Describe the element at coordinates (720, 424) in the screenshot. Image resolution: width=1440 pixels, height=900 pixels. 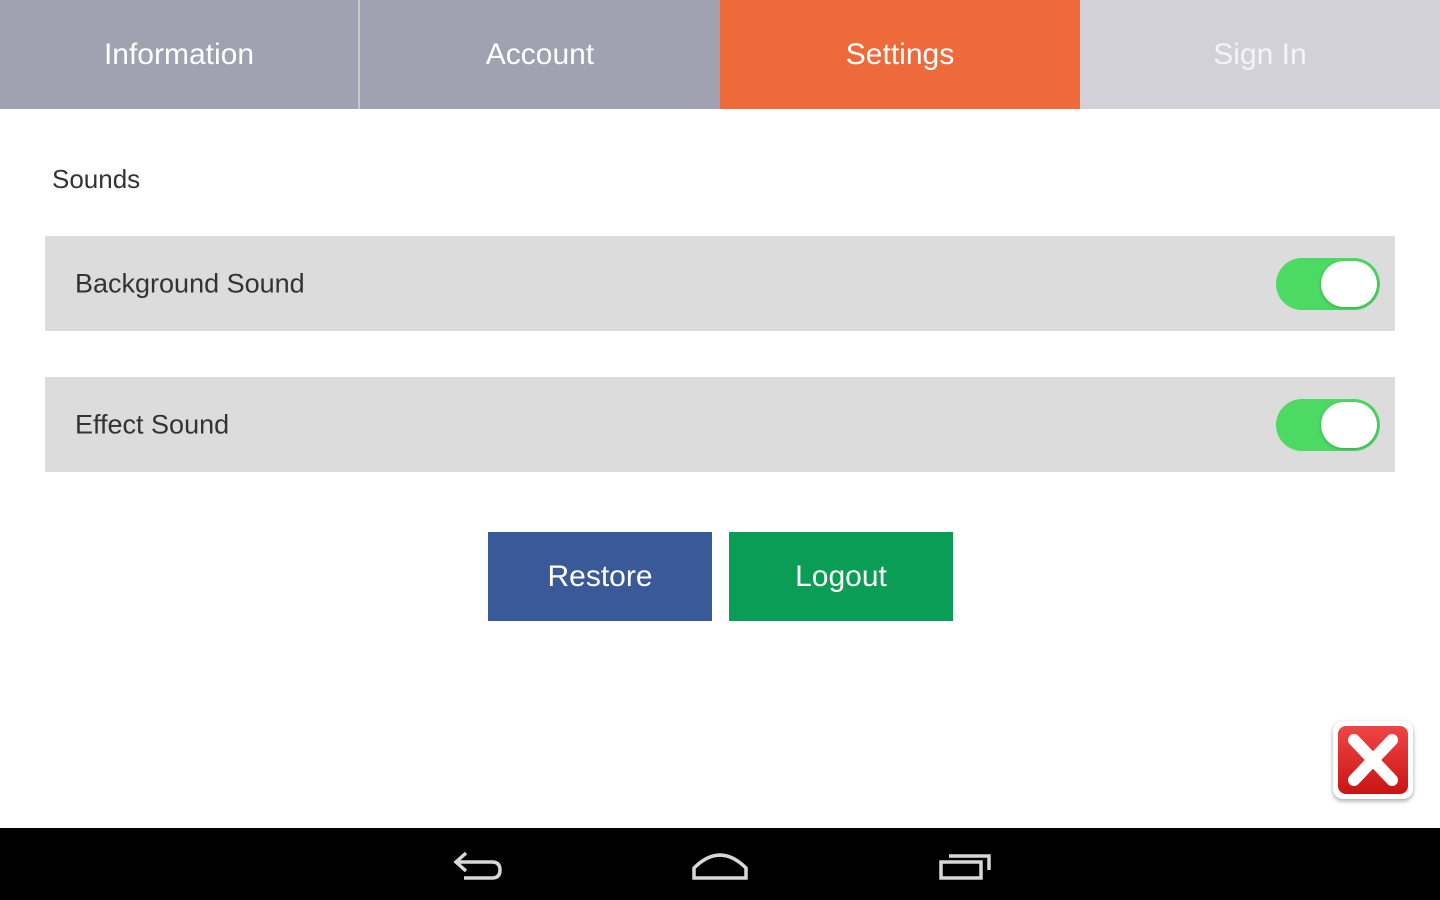
I see `effect-sound-row: Effect Sound` at that location.